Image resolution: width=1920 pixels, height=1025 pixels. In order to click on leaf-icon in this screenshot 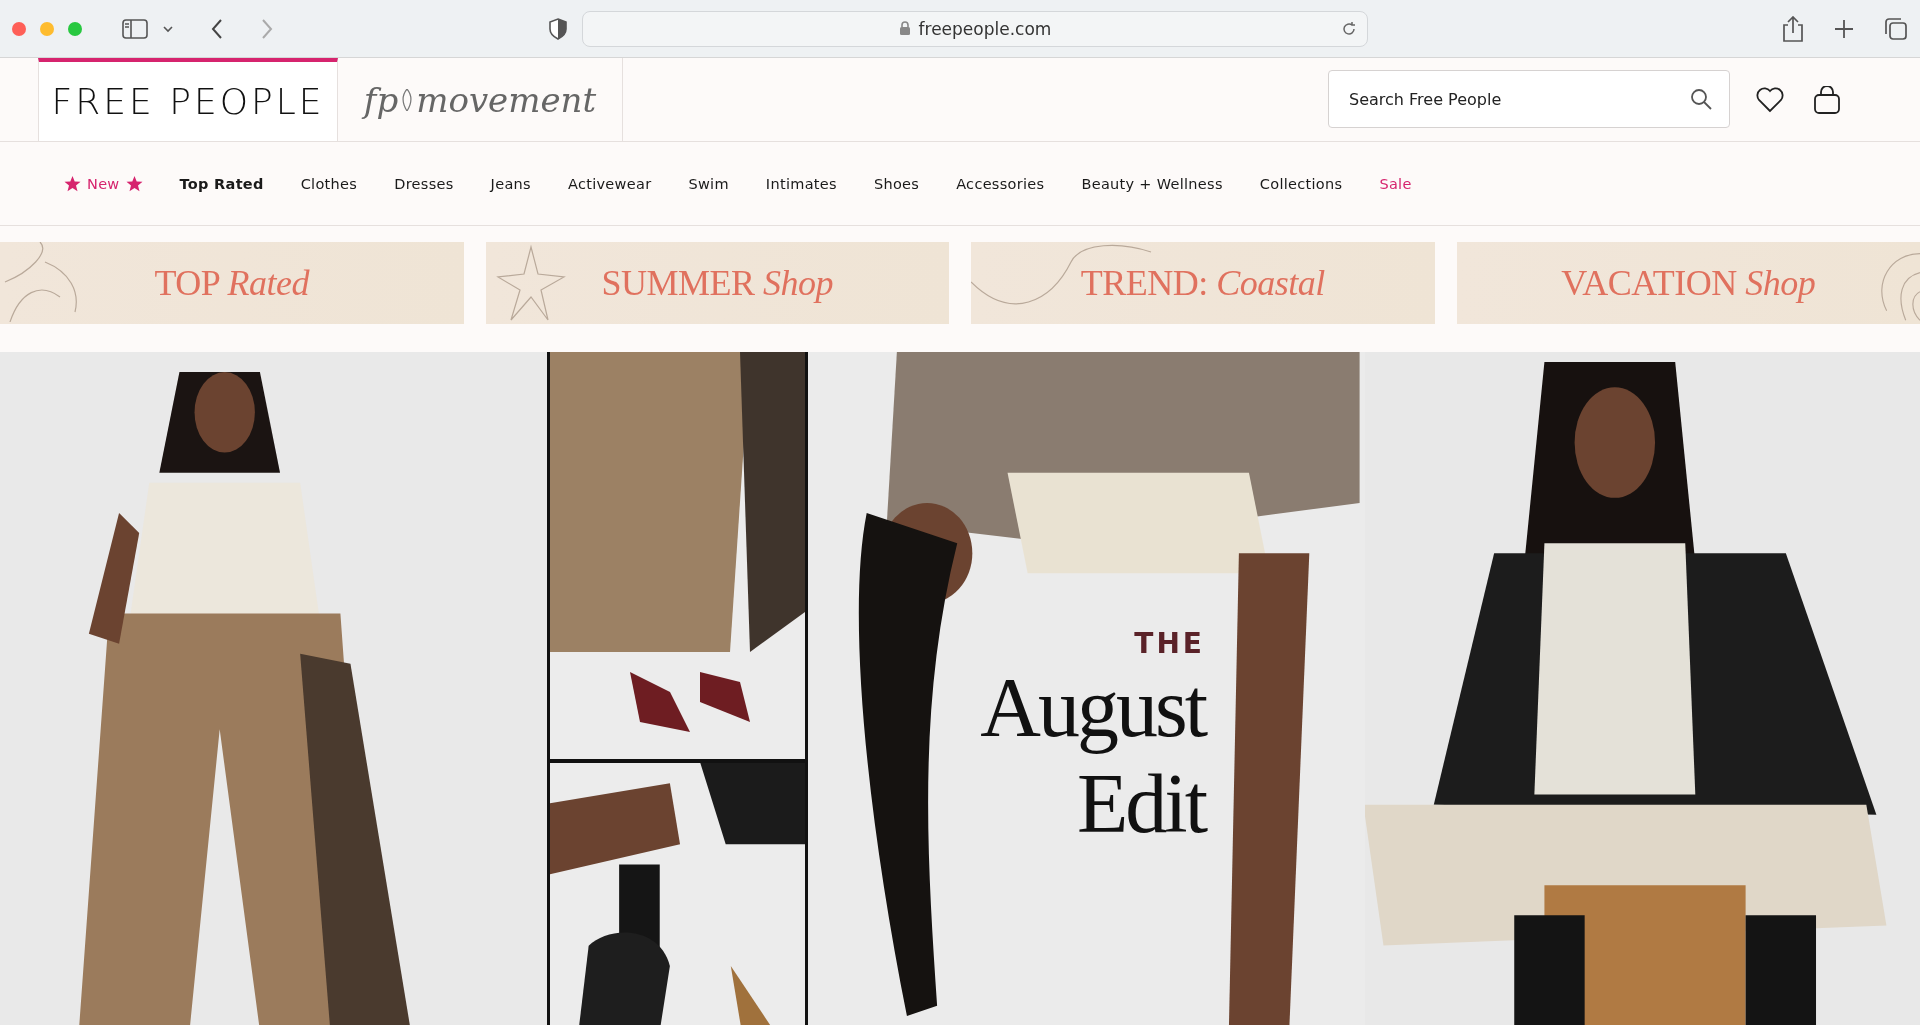, I will do `click(407, 99)`.